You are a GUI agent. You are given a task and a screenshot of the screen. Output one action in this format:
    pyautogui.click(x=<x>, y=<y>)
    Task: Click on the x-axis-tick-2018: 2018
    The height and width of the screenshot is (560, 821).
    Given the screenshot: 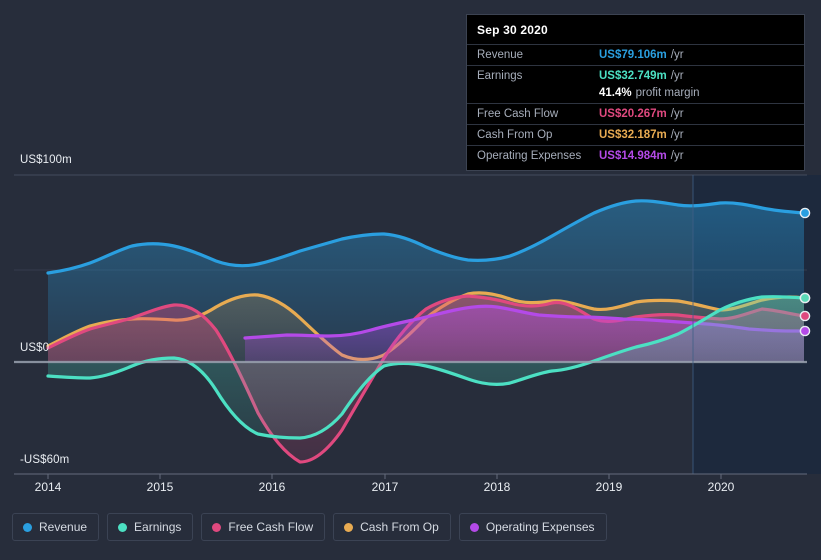 What is the action you would take?
    pyautogui.click(x=497, y=487)
    